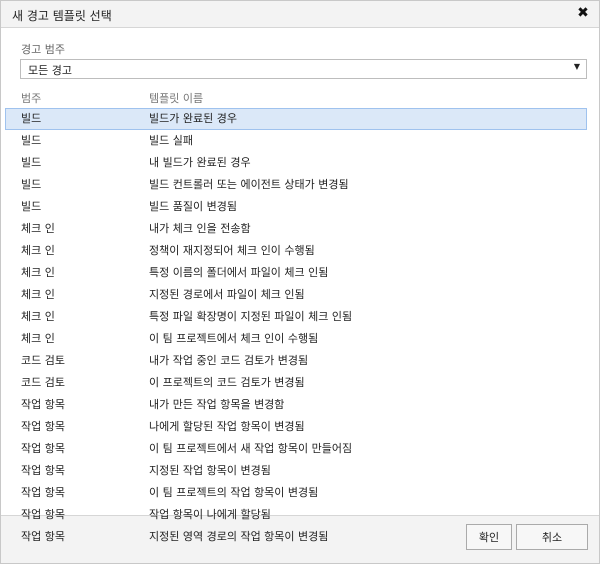  Describe the element at coordinates (576, 66) in the screenshot. I see `chevron-down-icon: ▼` at that location.